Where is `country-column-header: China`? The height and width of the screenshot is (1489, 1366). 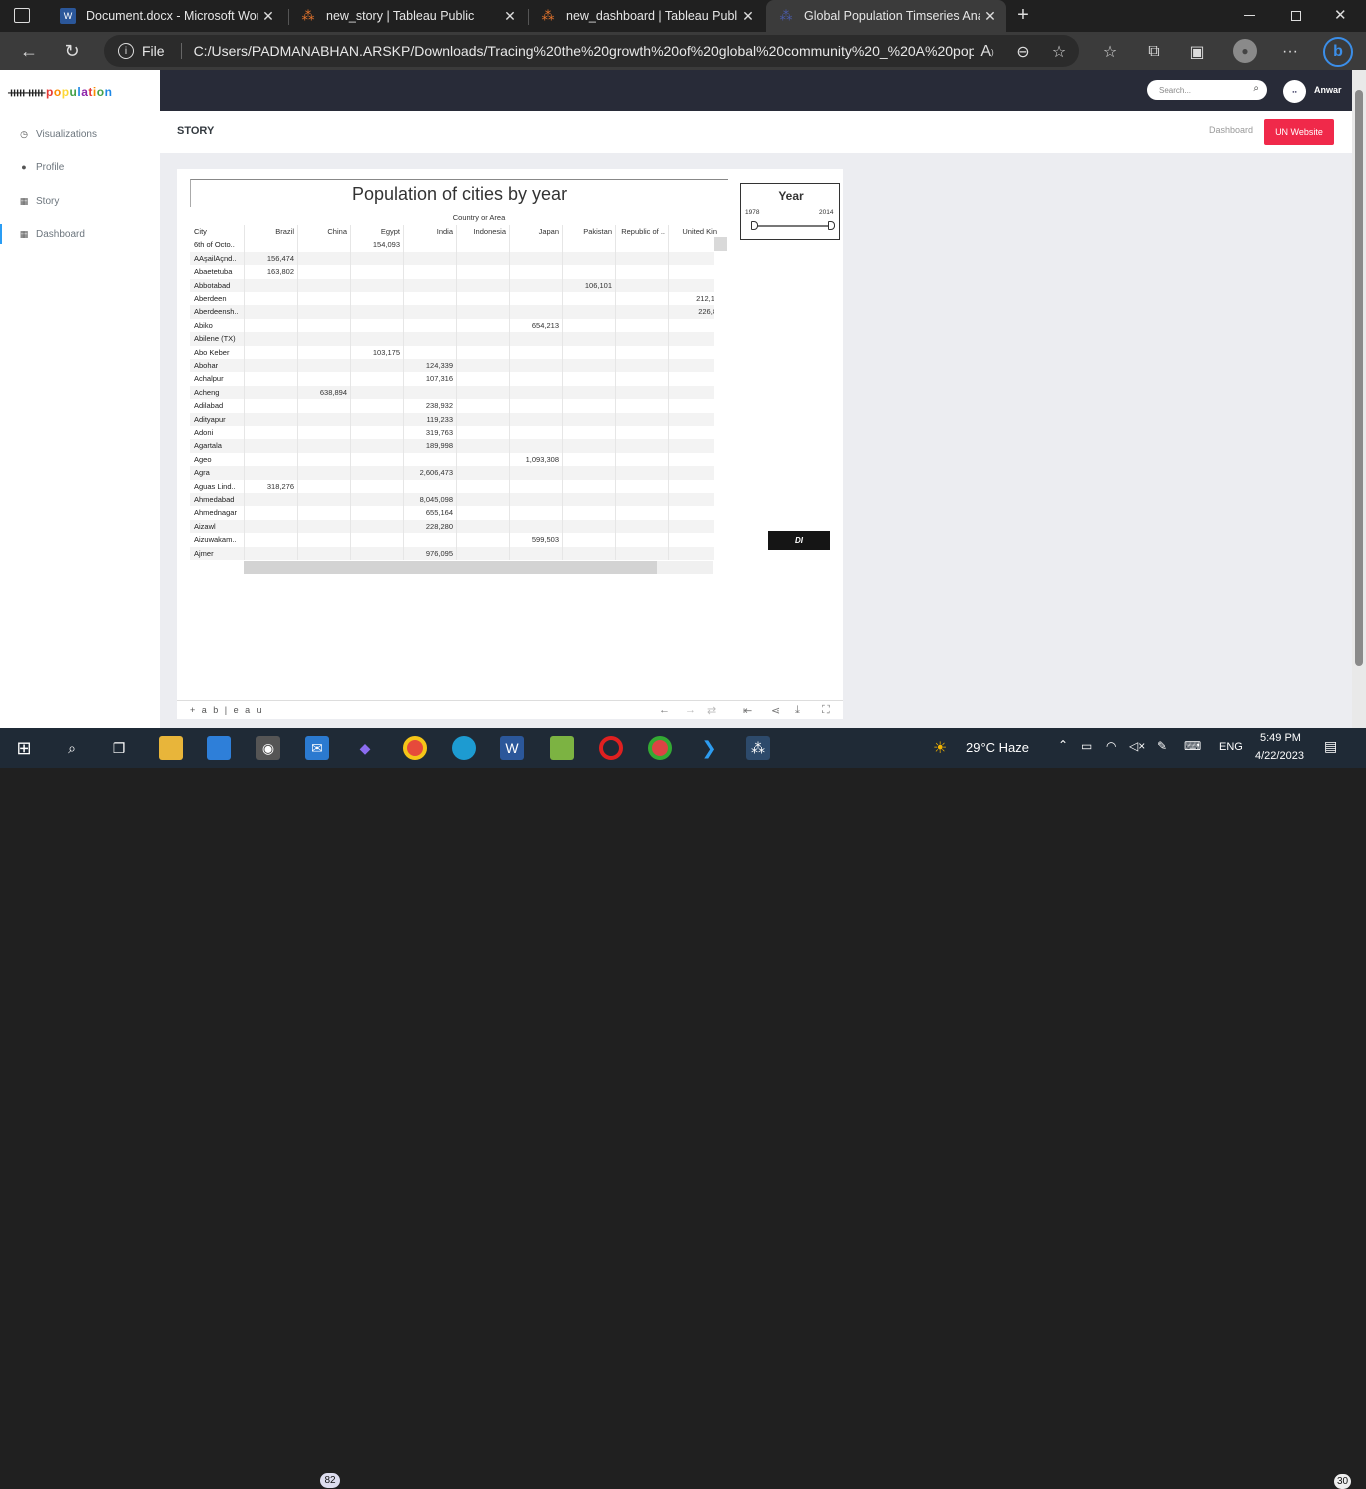 country-column-header: China is located at coordinates (323, 232).